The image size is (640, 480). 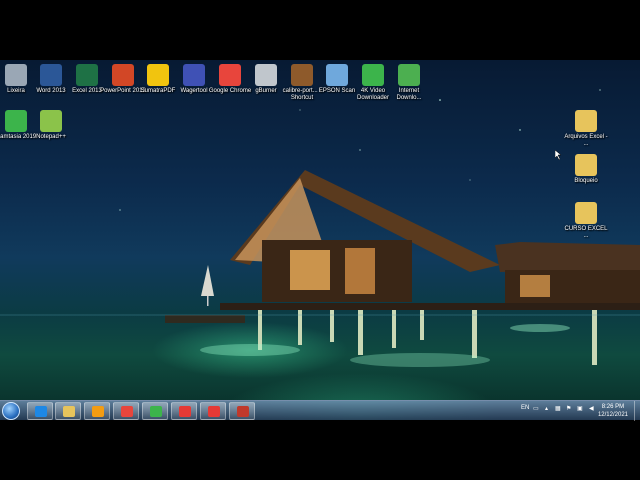 I want to click on show-hidden-icons-icon: ▴, so click(x=546, y=408).